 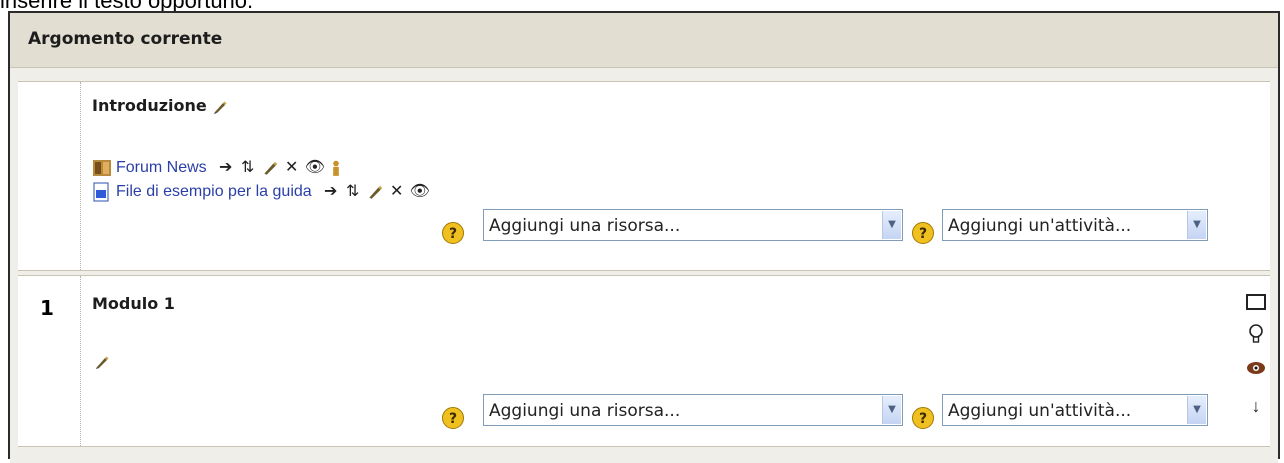 I want to click on section-number: 1, so click(x=47, y=308).